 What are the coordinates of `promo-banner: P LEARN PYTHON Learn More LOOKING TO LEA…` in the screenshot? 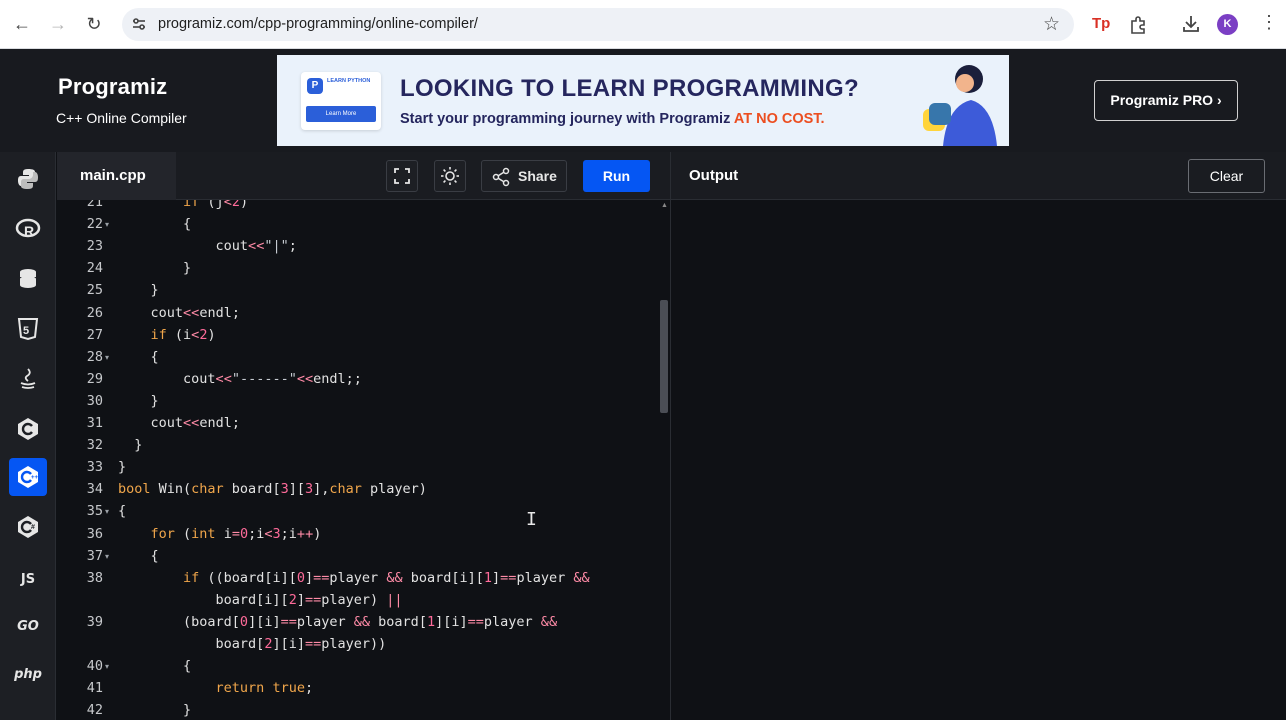 It's located at (643, 100).